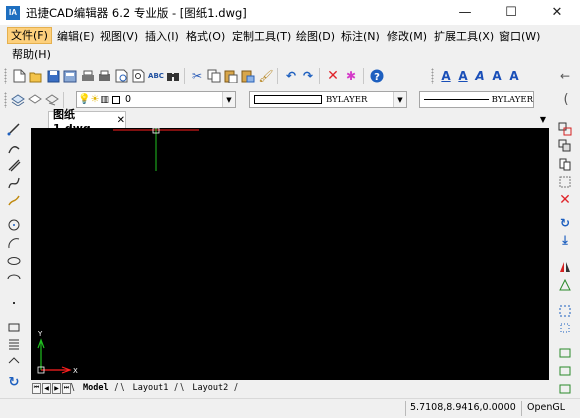 The image size is (580, 418). What do you see at coordinates (56, 388) in the screenshot?
I see `next-tab-icon: ▶` at bounding box center [56, 388].